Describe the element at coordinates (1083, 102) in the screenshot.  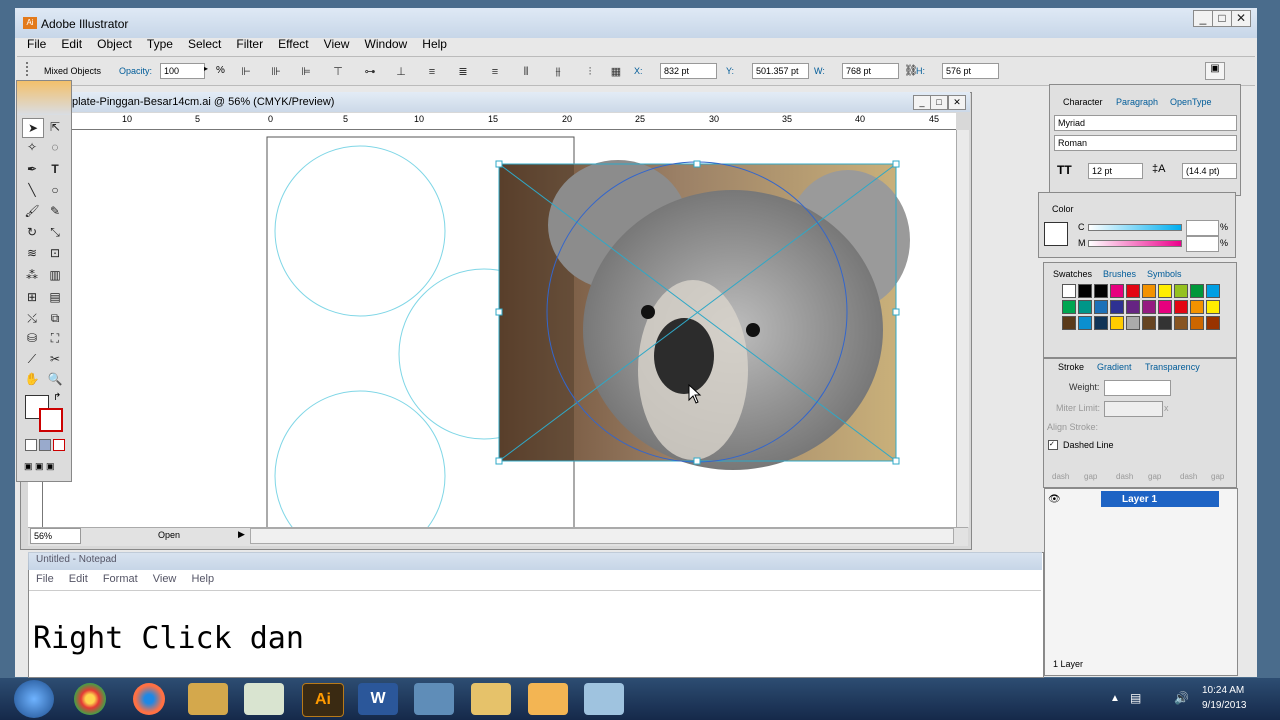
I see `character-tab: Character` at that location.